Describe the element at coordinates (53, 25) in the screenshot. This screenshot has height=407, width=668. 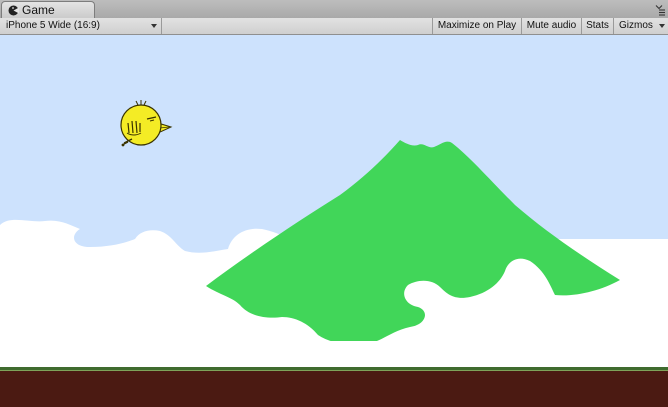
I see `aspect-ratio-label: iPhone 5 Wide (16:9)` at that location.